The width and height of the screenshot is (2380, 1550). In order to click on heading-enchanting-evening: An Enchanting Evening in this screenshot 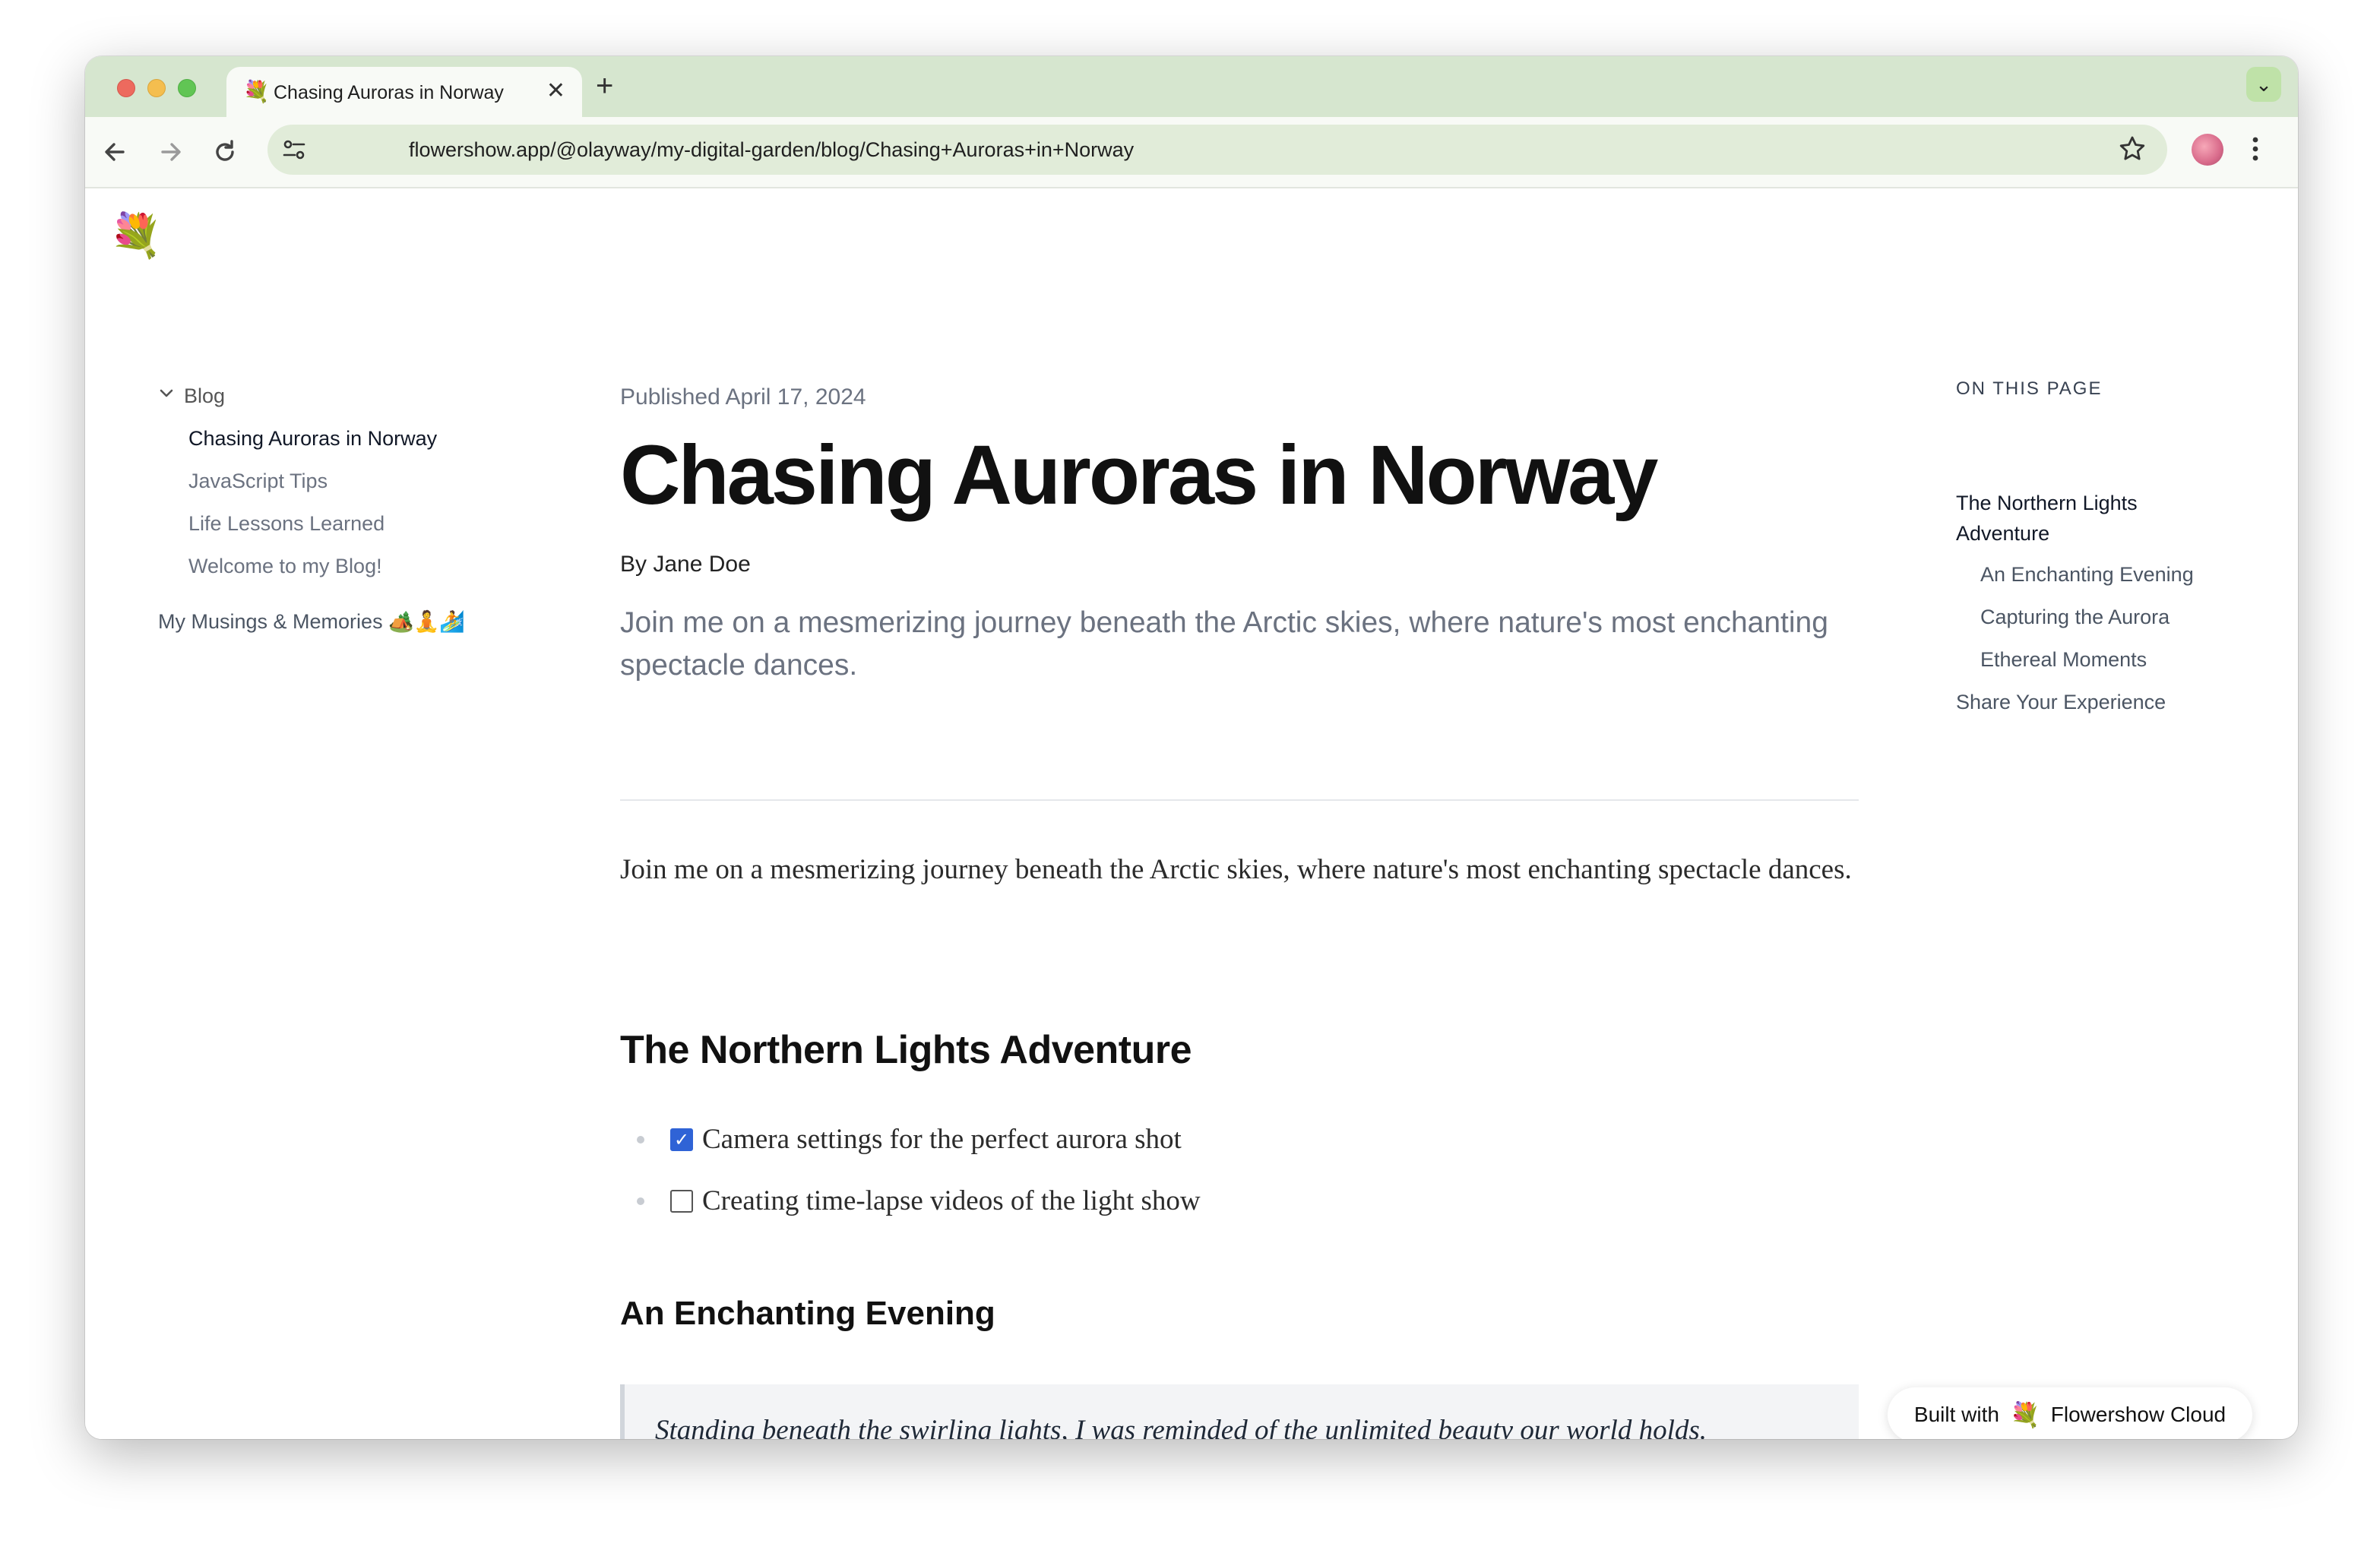, I will do `click(807, 1313)`.